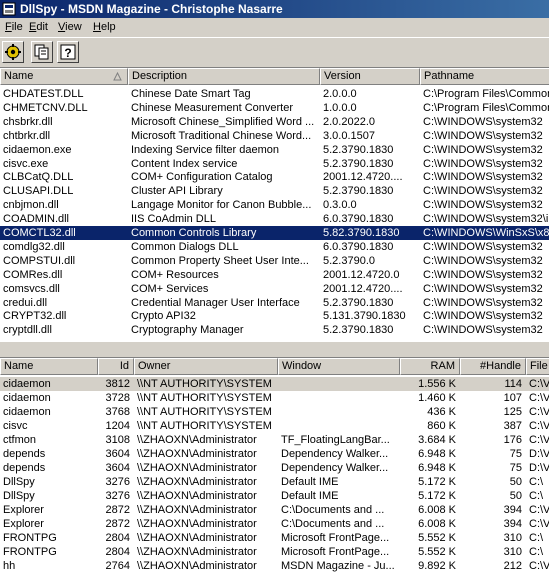  I want to click on col-header-version: Version, so click(370, 76).